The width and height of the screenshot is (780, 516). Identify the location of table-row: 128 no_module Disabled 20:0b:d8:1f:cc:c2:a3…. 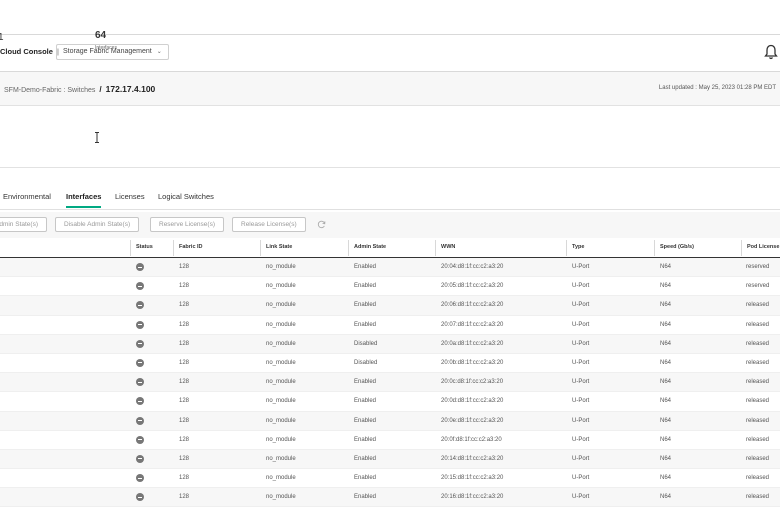
(390, 364).